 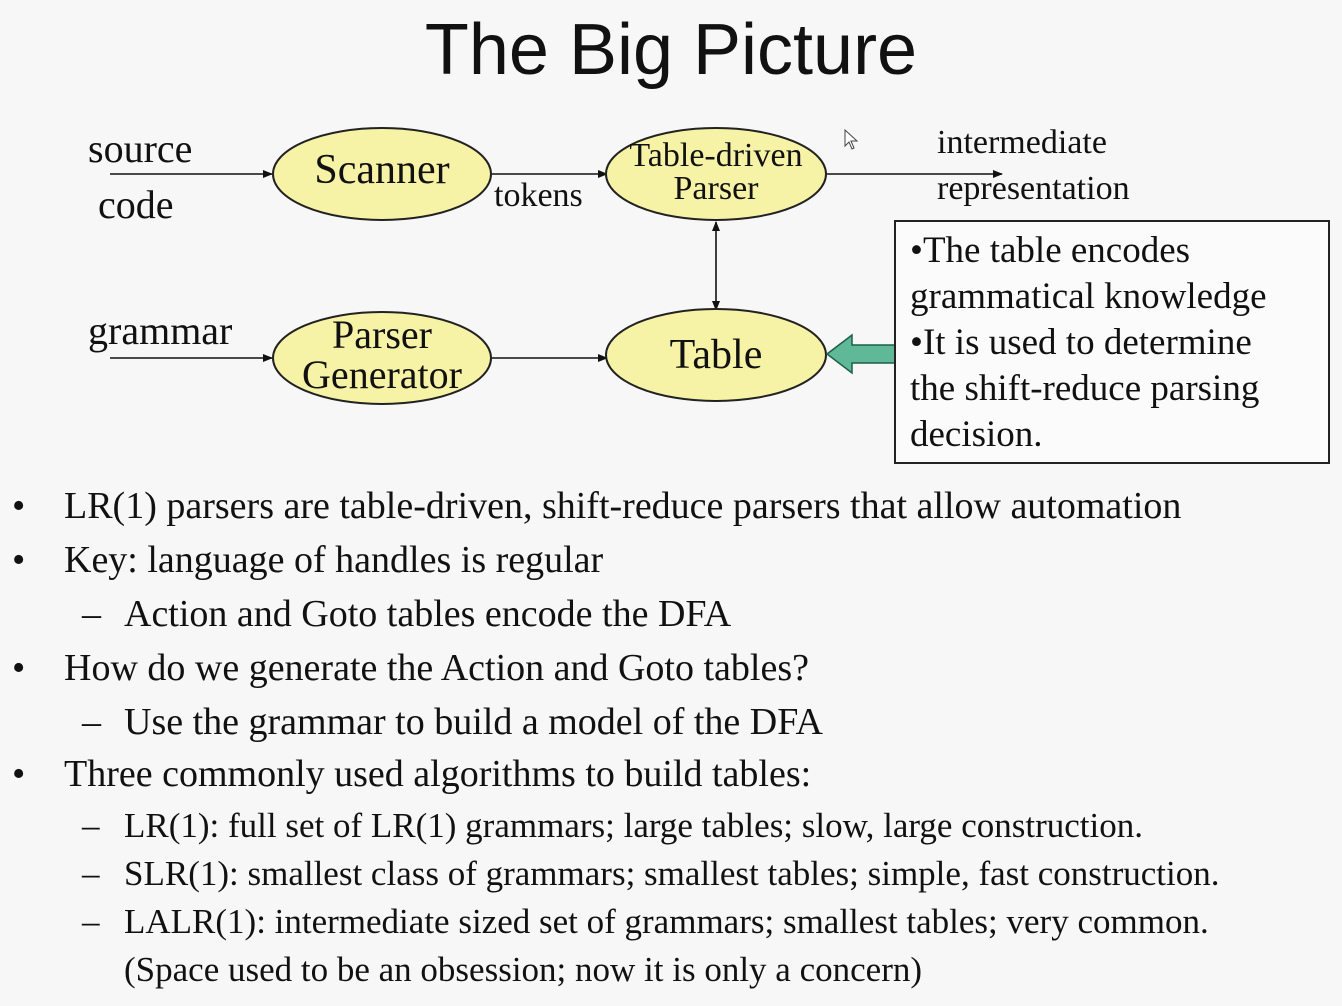 What do you see at coordinates (160, 330) in the screenshot?
I see `grammar-label: grammar` at bounding box center [160, 330].